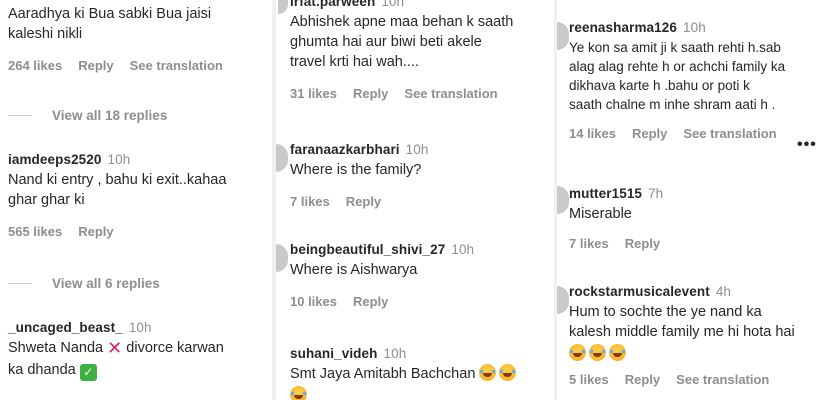 The width and height of the screenshot is (830, 400). Describe the element at coordinates (345, 149) in the screenshot. I see `username: faranaazkarbhari` at that location.